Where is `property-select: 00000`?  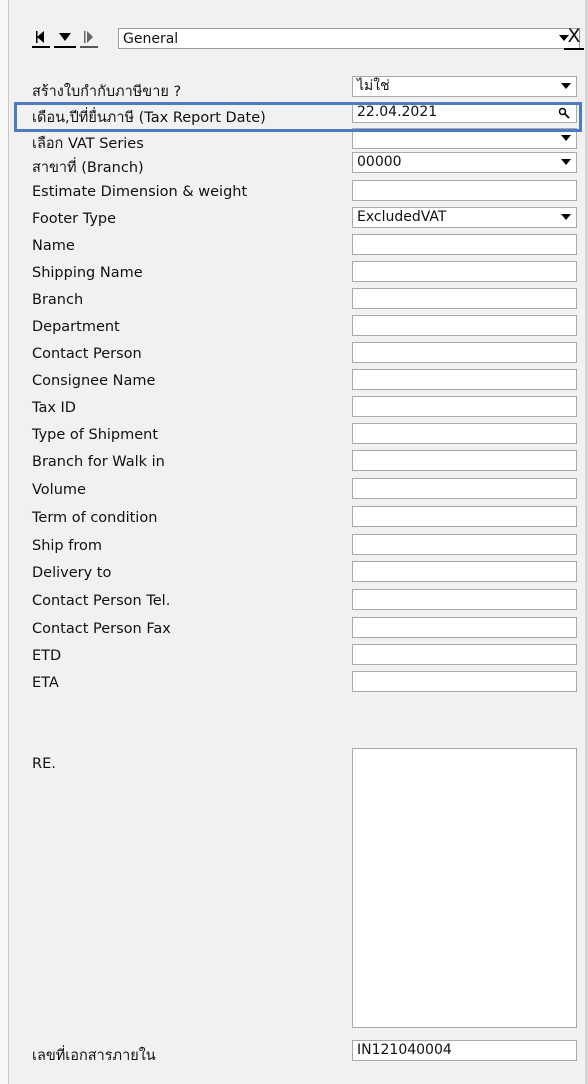
property-select: 00000 is located at coordinates (464, 162).